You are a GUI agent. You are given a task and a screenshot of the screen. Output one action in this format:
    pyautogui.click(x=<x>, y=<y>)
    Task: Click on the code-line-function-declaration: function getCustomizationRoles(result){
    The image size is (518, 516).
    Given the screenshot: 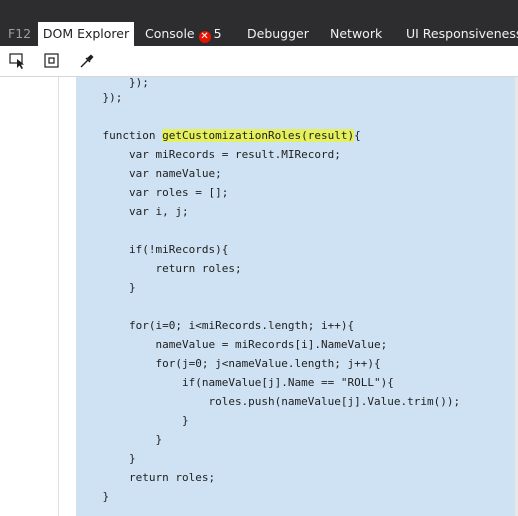 What is the action you would take?
    pyautogui.click(x=218, y=135)
    